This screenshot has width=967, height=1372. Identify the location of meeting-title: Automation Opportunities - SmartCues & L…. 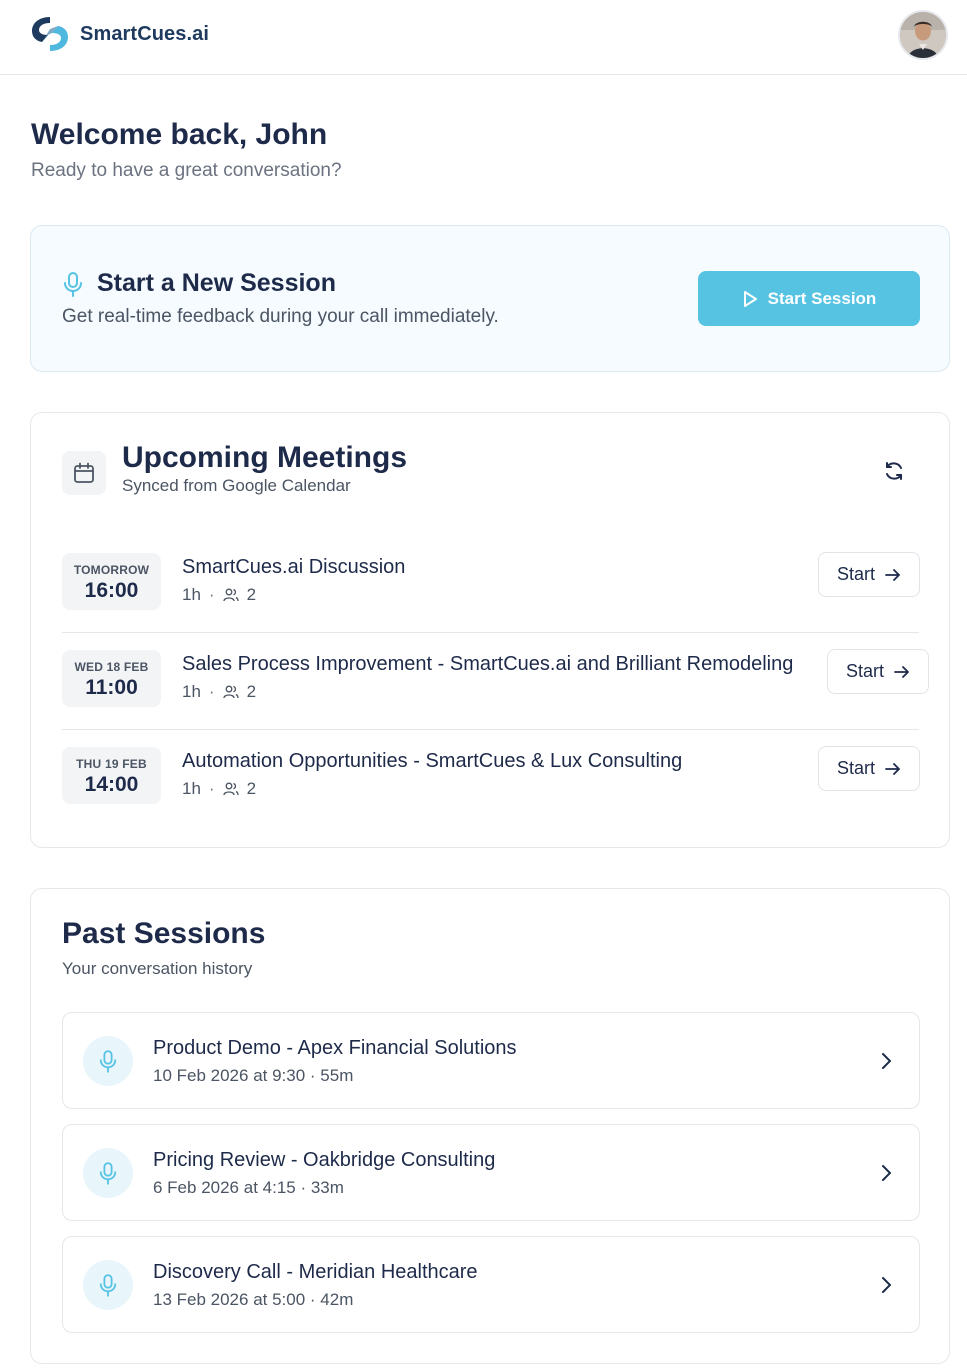
(432, 761).